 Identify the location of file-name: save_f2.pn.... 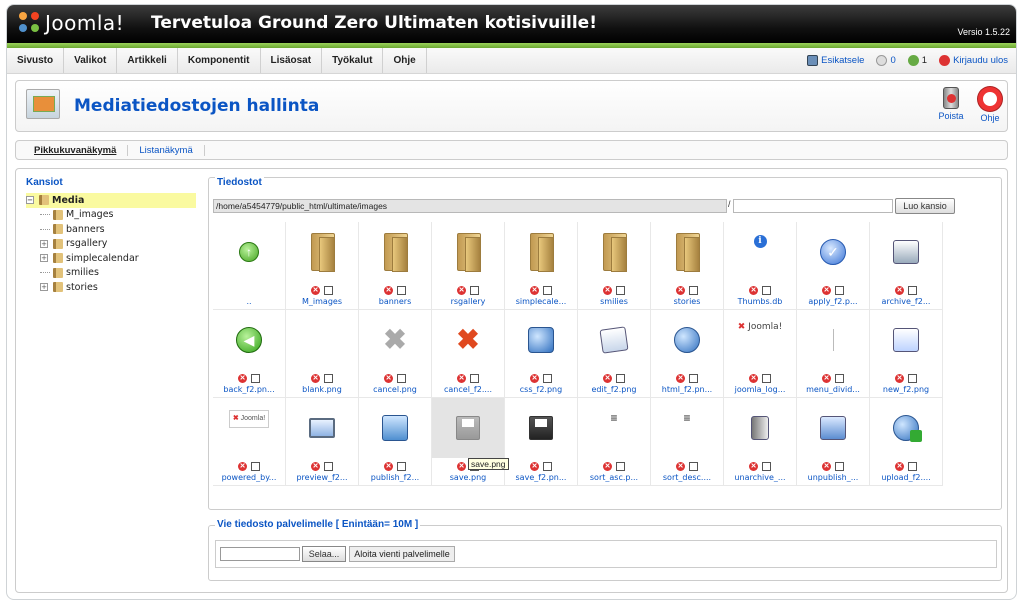
(541, 477).